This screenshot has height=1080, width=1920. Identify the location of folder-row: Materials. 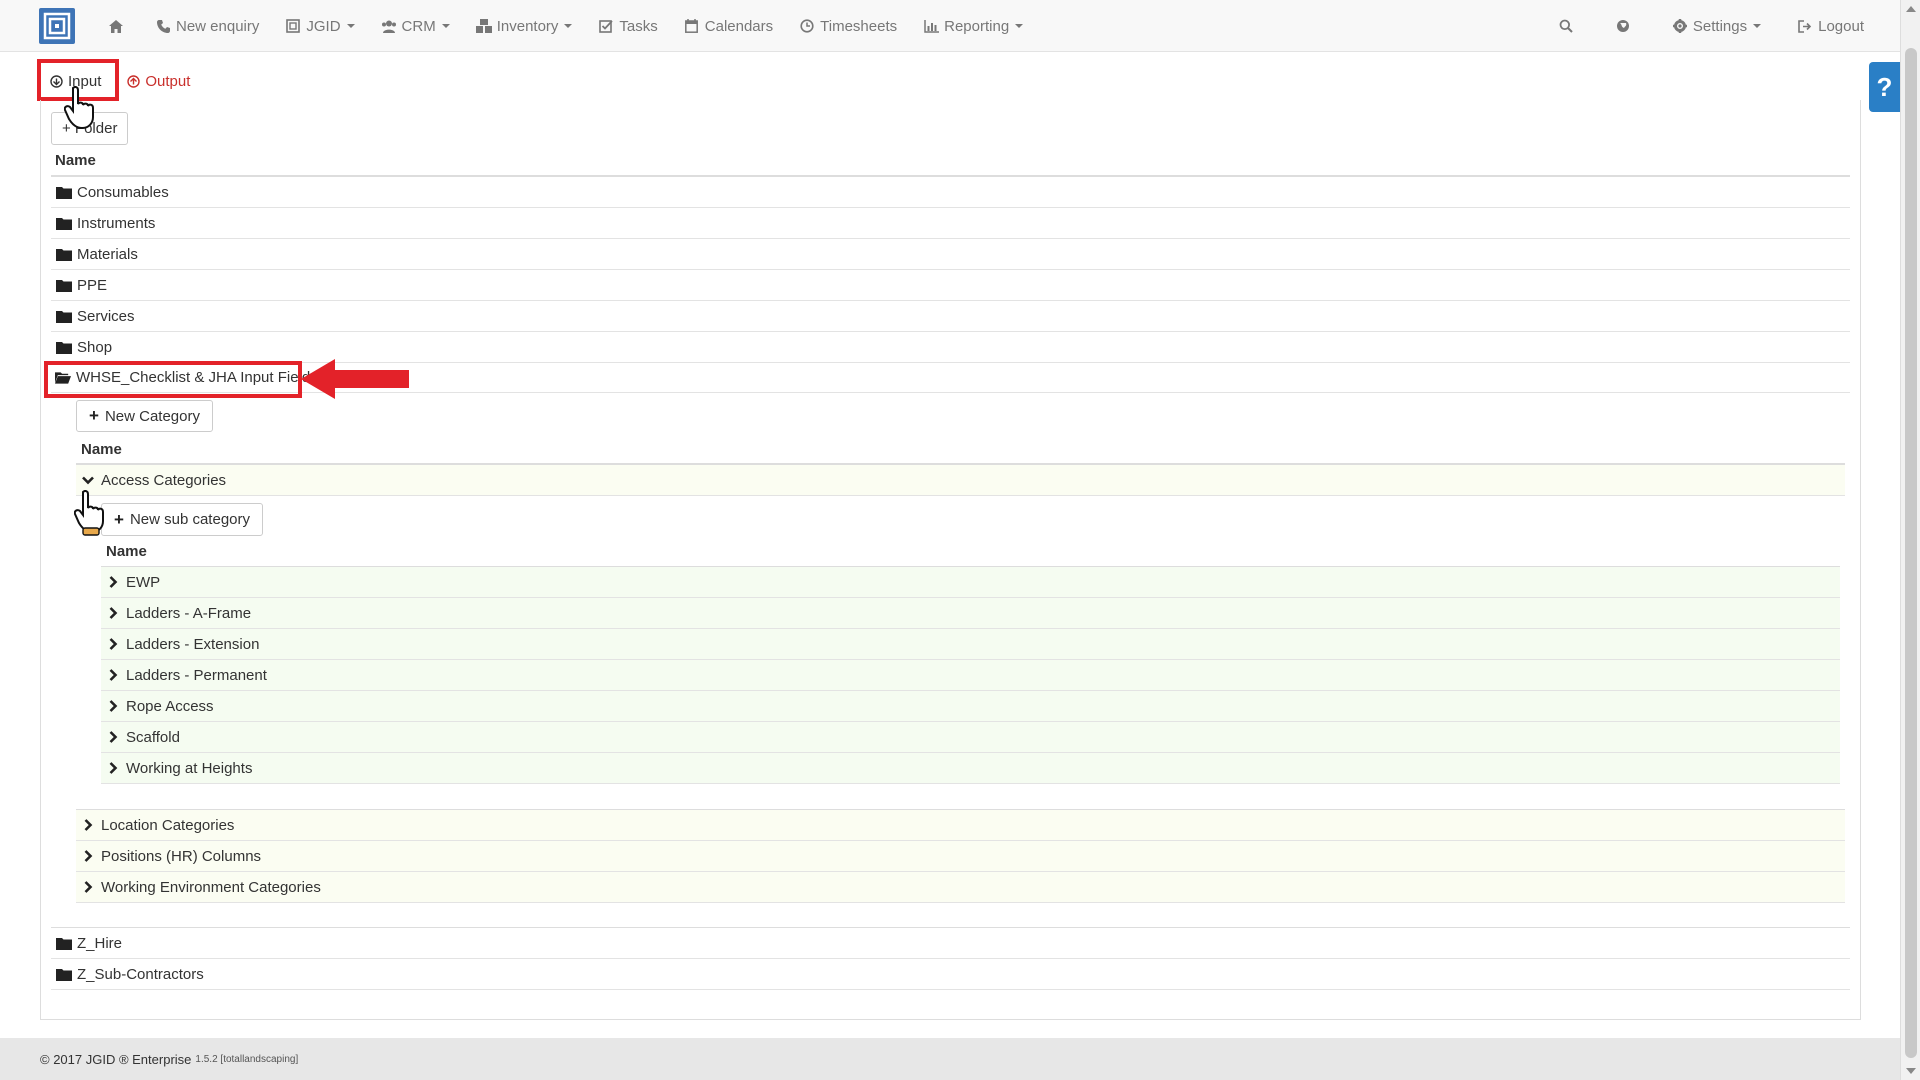
(950, 254).